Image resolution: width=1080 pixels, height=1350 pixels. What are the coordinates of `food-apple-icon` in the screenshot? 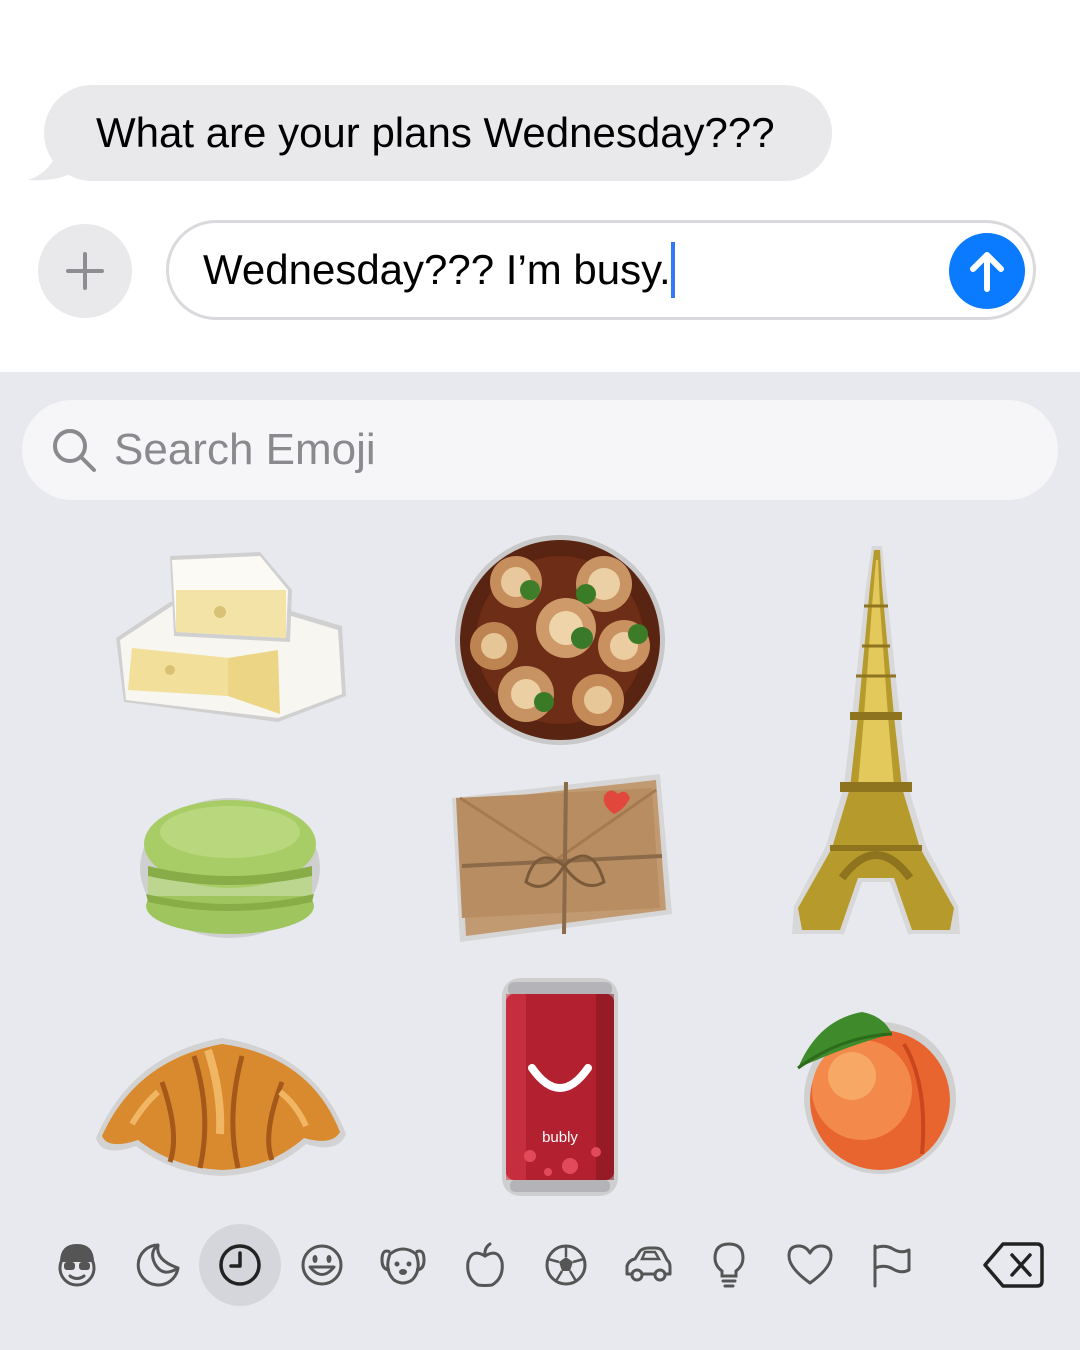 It's located at (485, 1264).